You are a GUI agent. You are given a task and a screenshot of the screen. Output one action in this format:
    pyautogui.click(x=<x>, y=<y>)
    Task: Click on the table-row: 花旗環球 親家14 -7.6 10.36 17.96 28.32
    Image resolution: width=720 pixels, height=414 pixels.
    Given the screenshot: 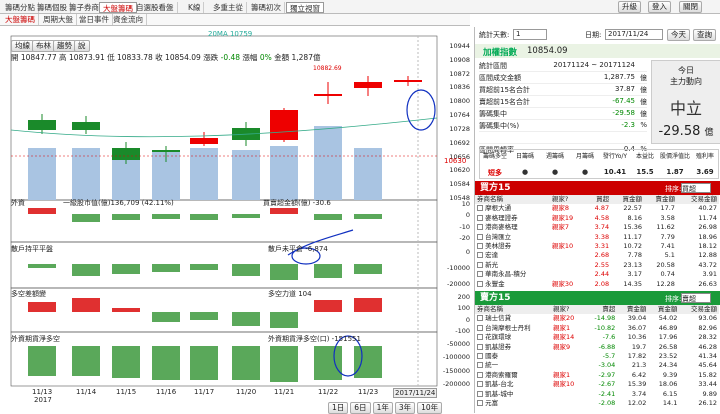 What is the action you would take?
    pyautogui.click(x=597, y=337)
    